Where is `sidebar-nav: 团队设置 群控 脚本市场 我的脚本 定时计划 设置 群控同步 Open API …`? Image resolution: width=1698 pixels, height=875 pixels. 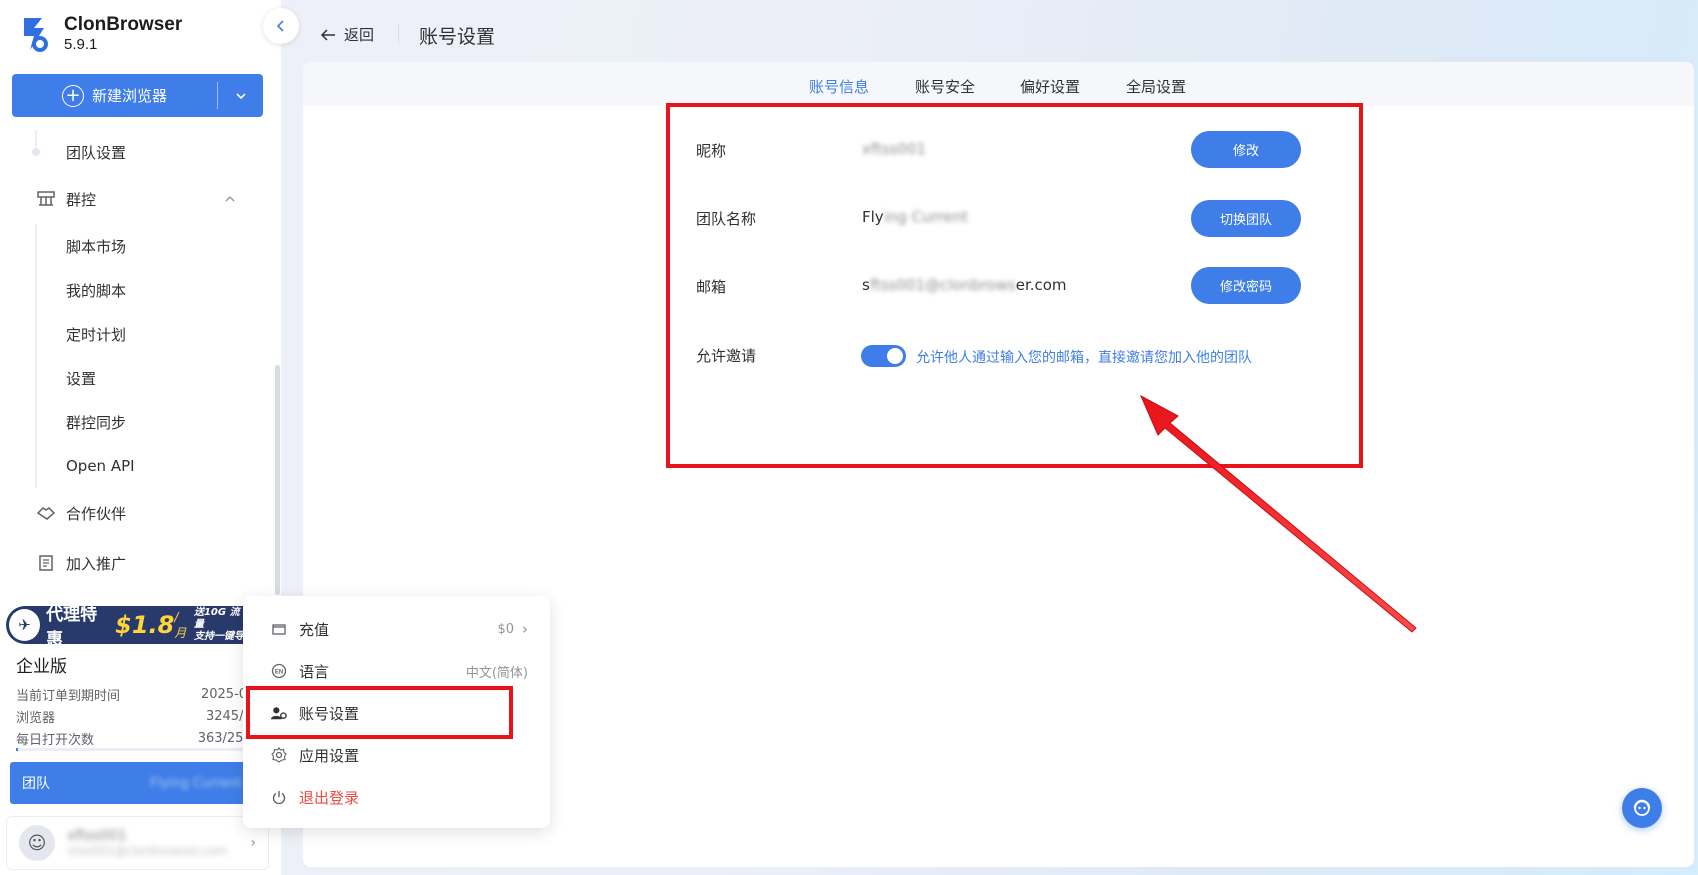
sidebar-nav: 团队设置 群控 脚本市场 我的脚本 定时计划 设置 群控同步 Open API … is located at coordinates (135, 359).